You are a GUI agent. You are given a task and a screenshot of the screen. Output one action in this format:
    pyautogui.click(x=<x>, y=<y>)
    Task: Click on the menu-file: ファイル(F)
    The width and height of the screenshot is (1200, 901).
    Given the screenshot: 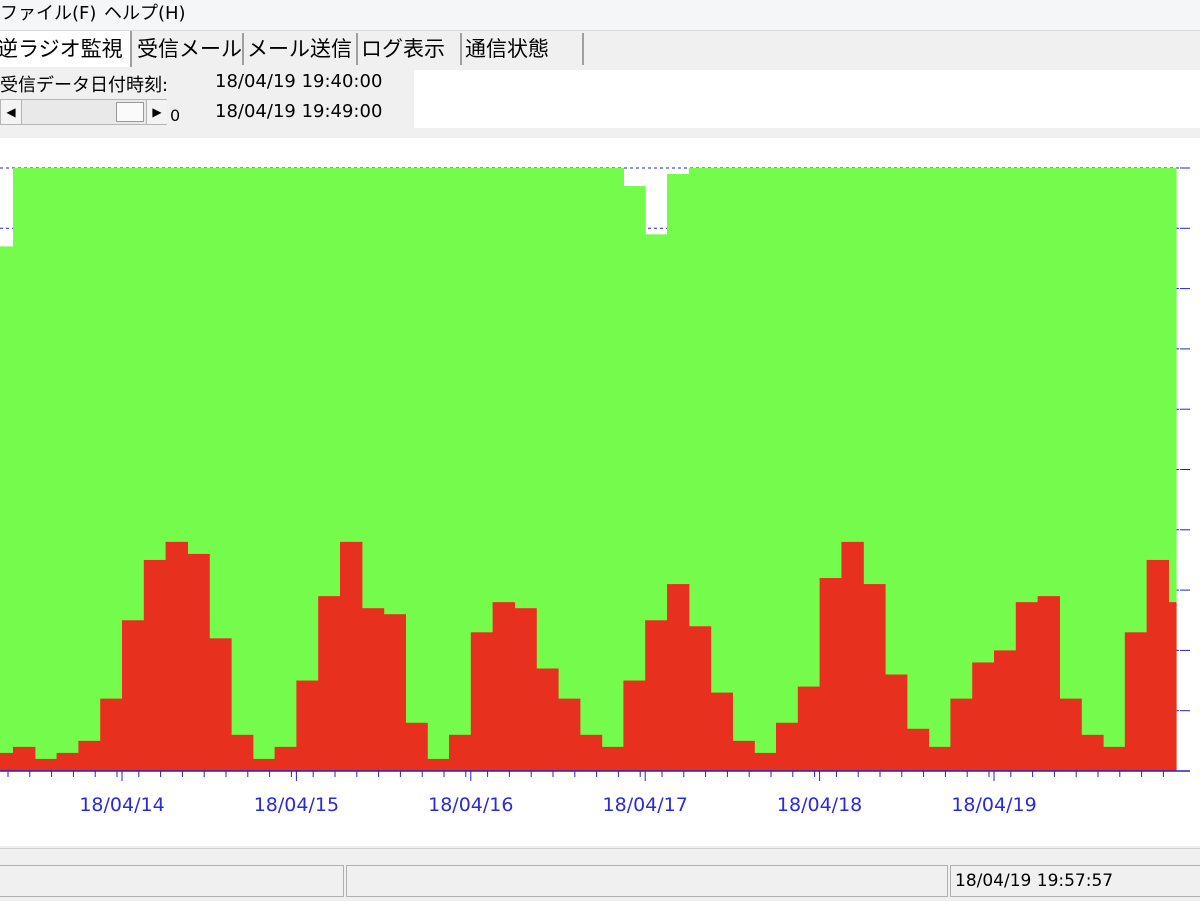 What is the action you would take?
    pyautogui.click(x=48, y=14)
    